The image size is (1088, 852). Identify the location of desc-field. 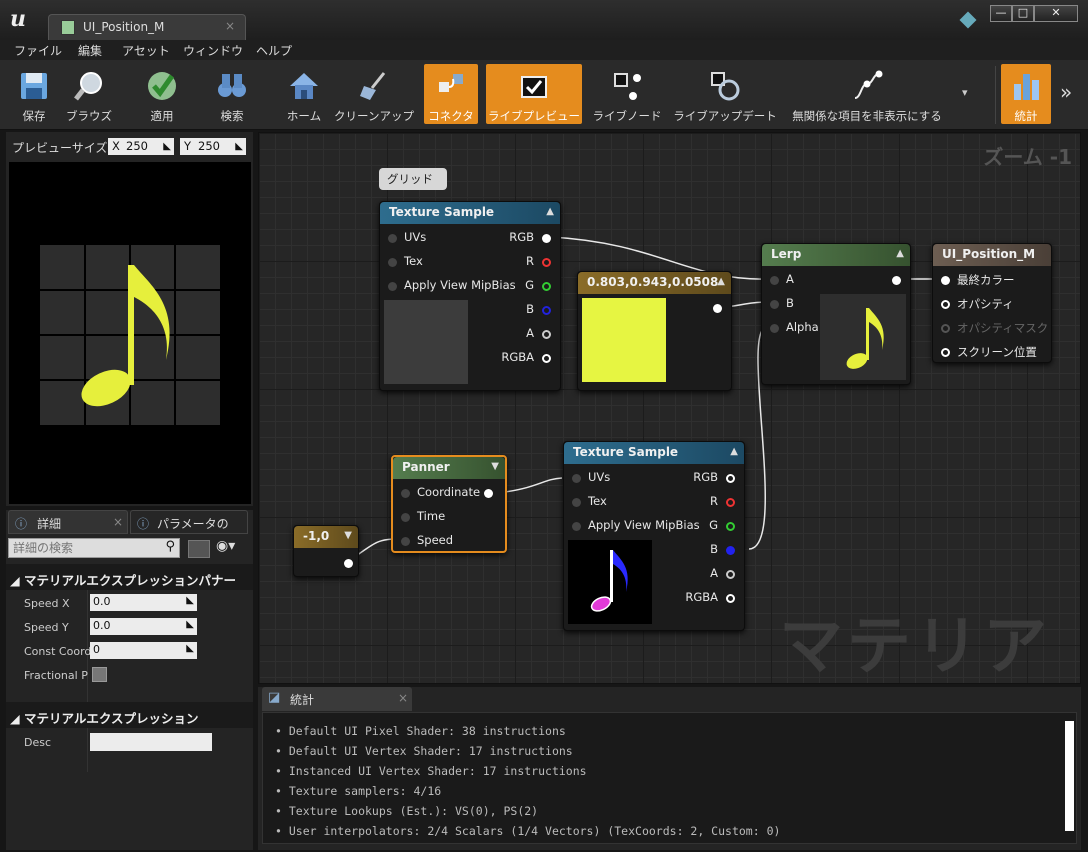
(151, 742).